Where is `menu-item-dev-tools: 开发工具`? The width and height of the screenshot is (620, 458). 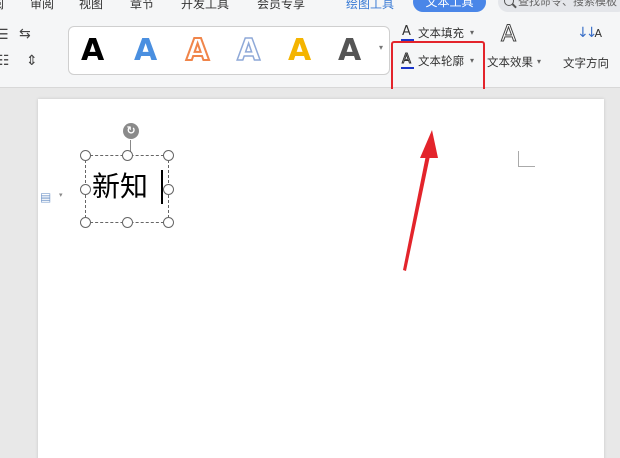 menu-item-dev-tools: 开发工具 is located at coordinates (205, 6).